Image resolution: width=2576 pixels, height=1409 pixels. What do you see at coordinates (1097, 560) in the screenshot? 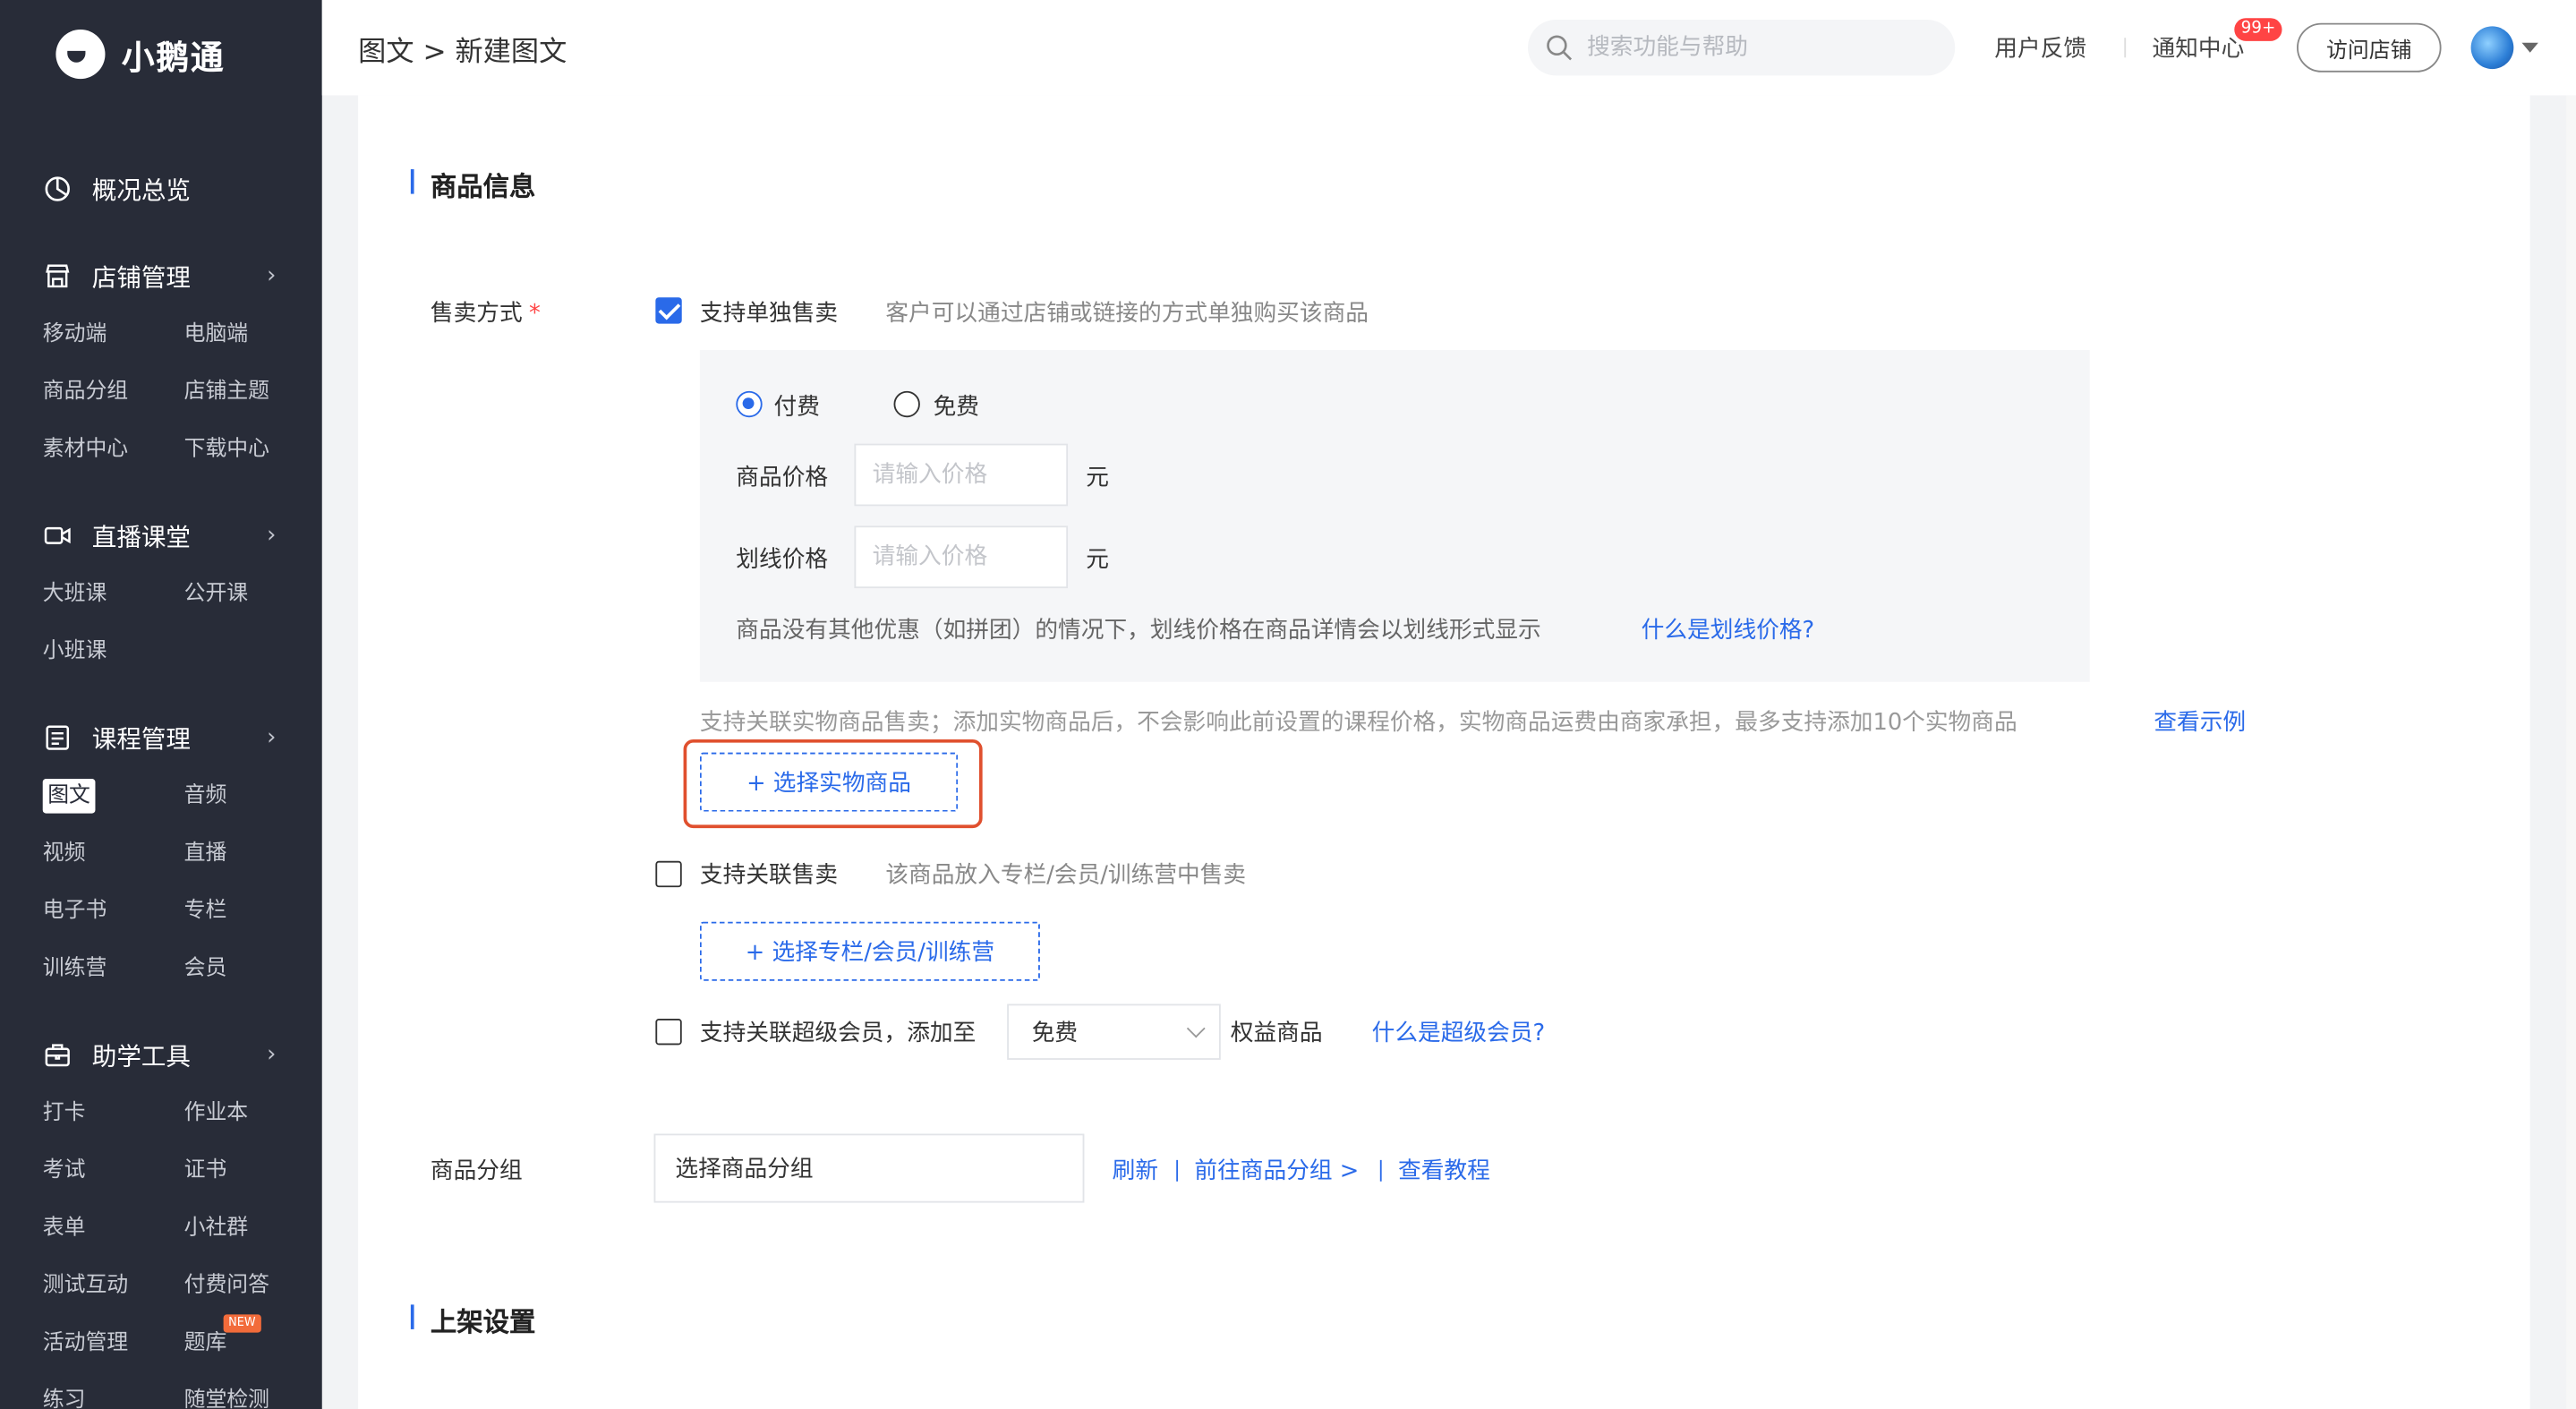
I see `strike-price-unit: 元` at bounding box center [1097, 560].